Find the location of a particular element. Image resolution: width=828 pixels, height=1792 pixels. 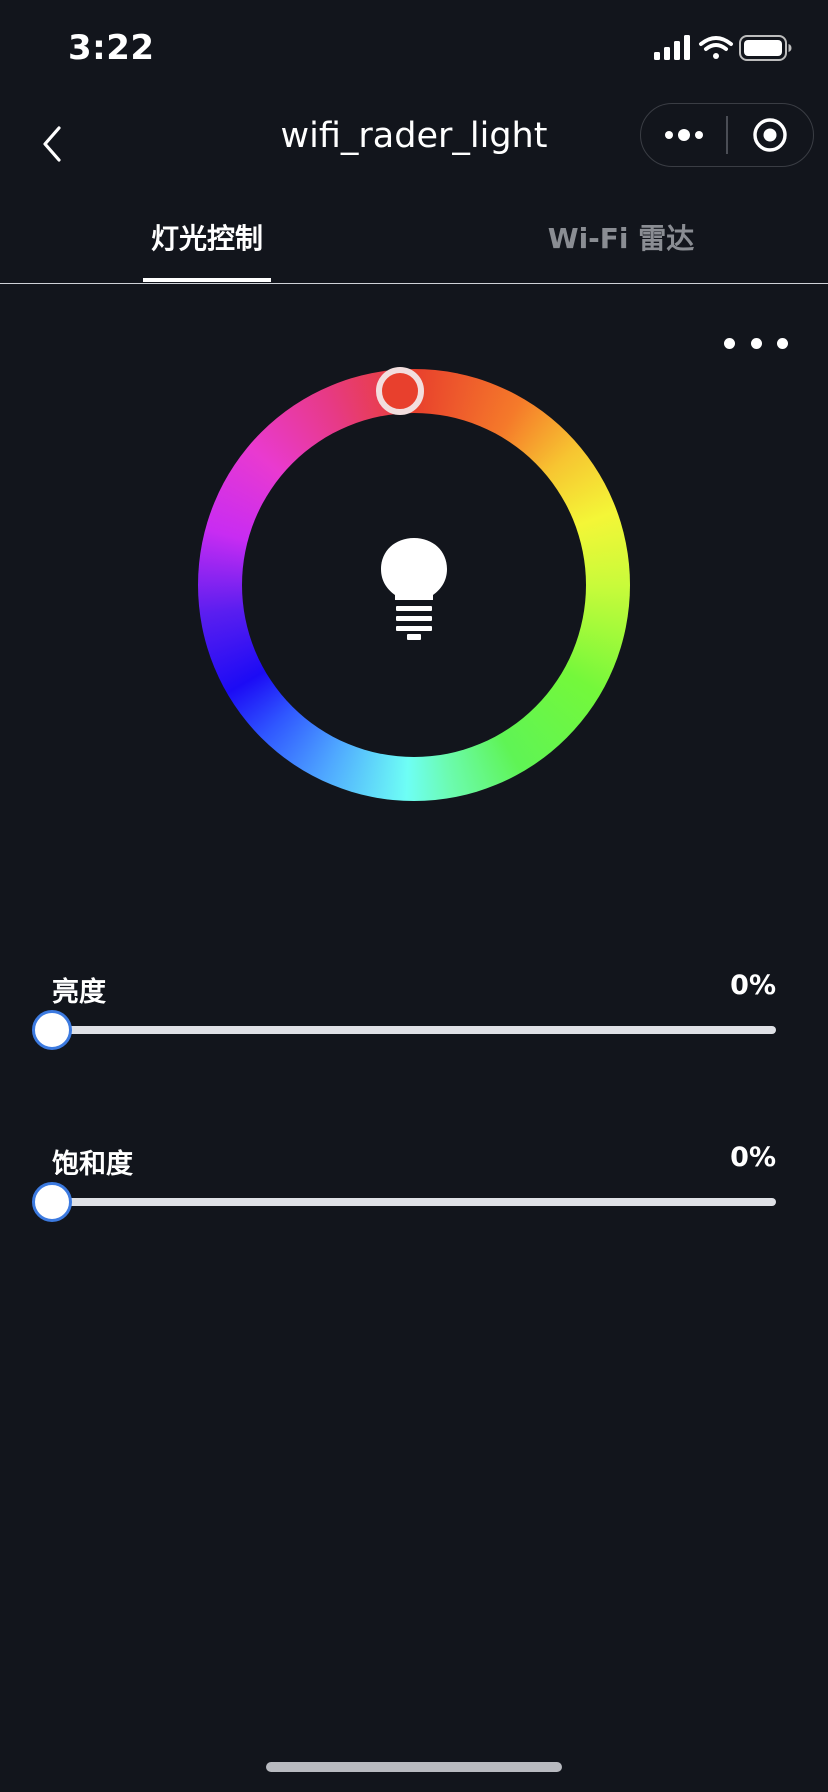

record-target-icon is located at coordinates (770, 135).